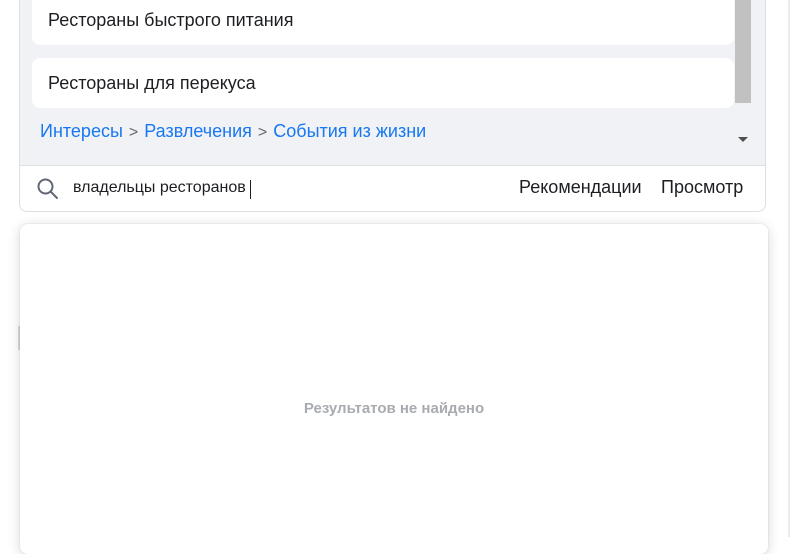 The width and height of the screenshot is (804, 554). I want to click on search-bar: Рекомендации Просмотр, so click(392, 188).